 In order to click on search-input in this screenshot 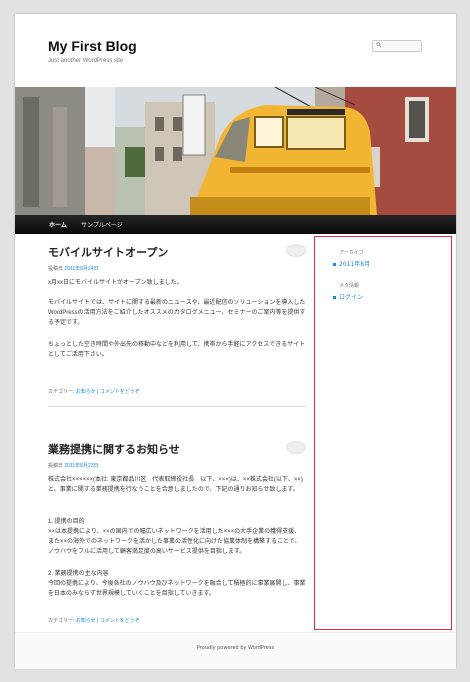, I will do `click(401, 46)`.